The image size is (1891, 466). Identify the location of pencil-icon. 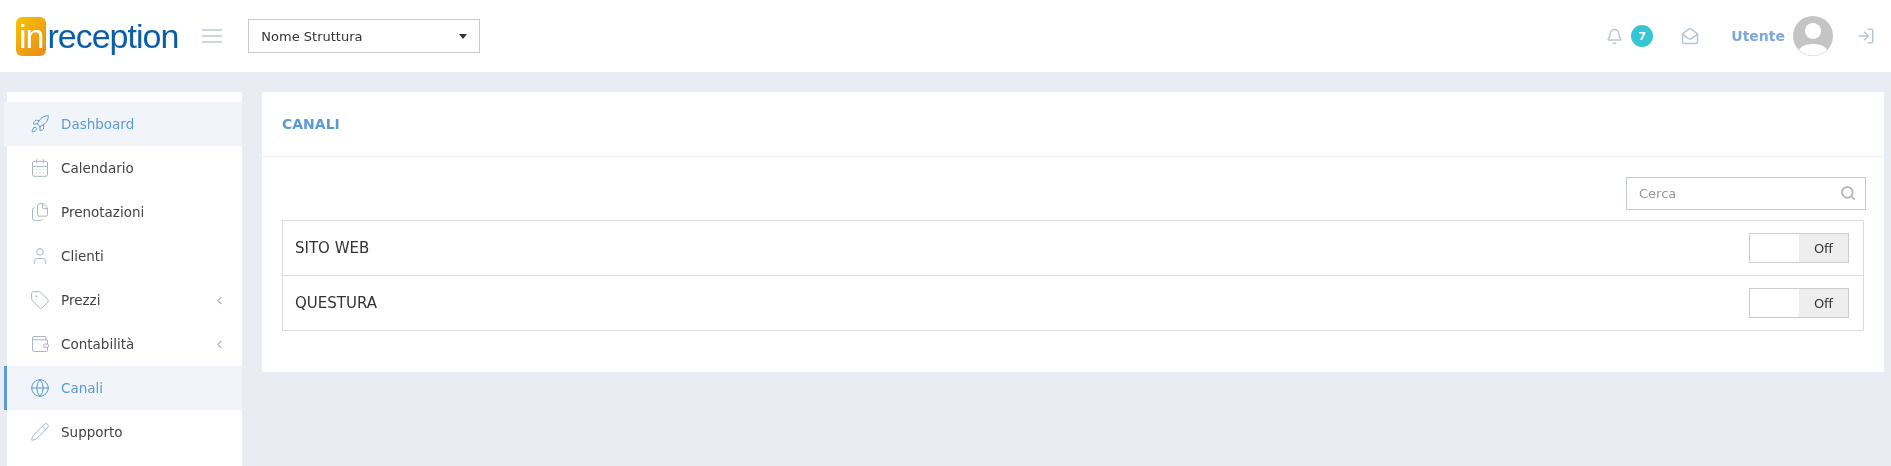
(40, 432).